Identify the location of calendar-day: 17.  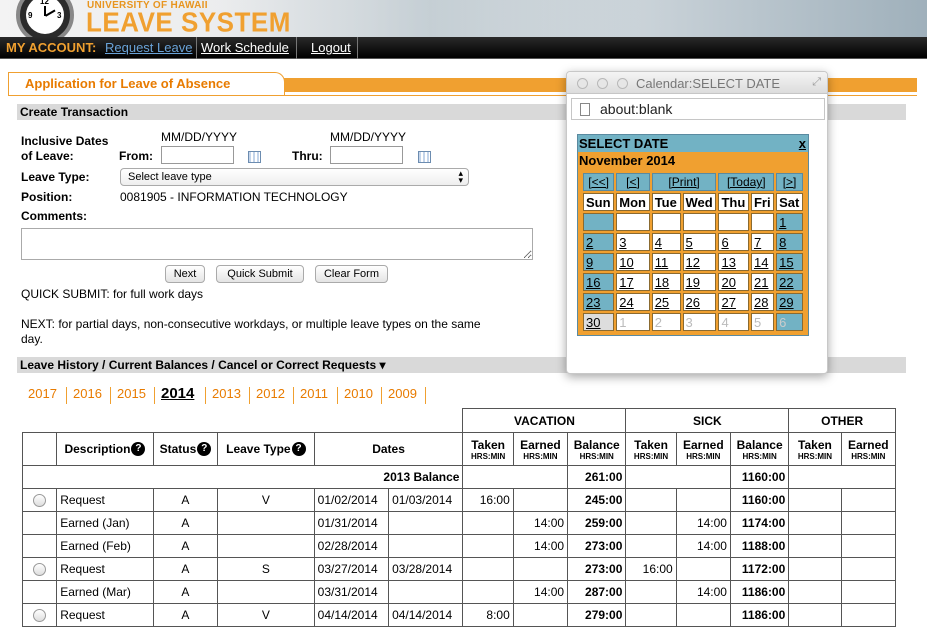
(633, 282).